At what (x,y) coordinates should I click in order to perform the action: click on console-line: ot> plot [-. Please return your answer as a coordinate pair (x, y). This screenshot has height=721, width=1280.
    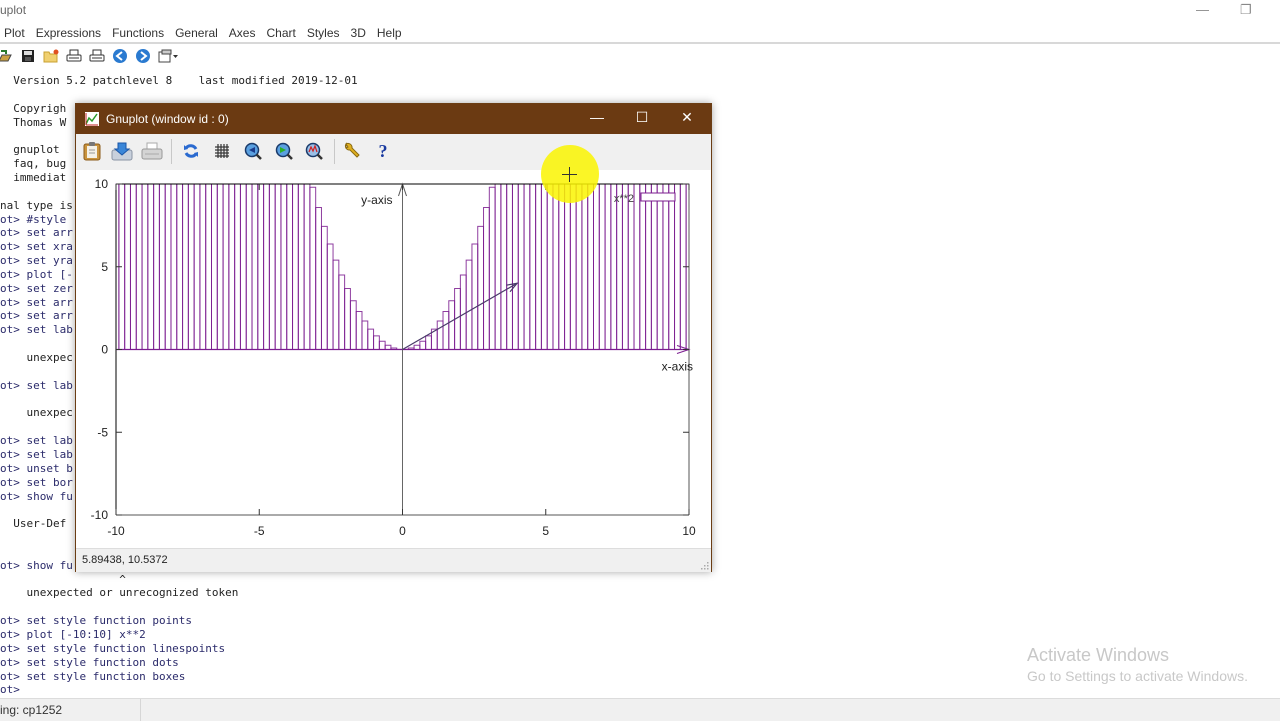
    Looking at the image, I should click on (36, 275).